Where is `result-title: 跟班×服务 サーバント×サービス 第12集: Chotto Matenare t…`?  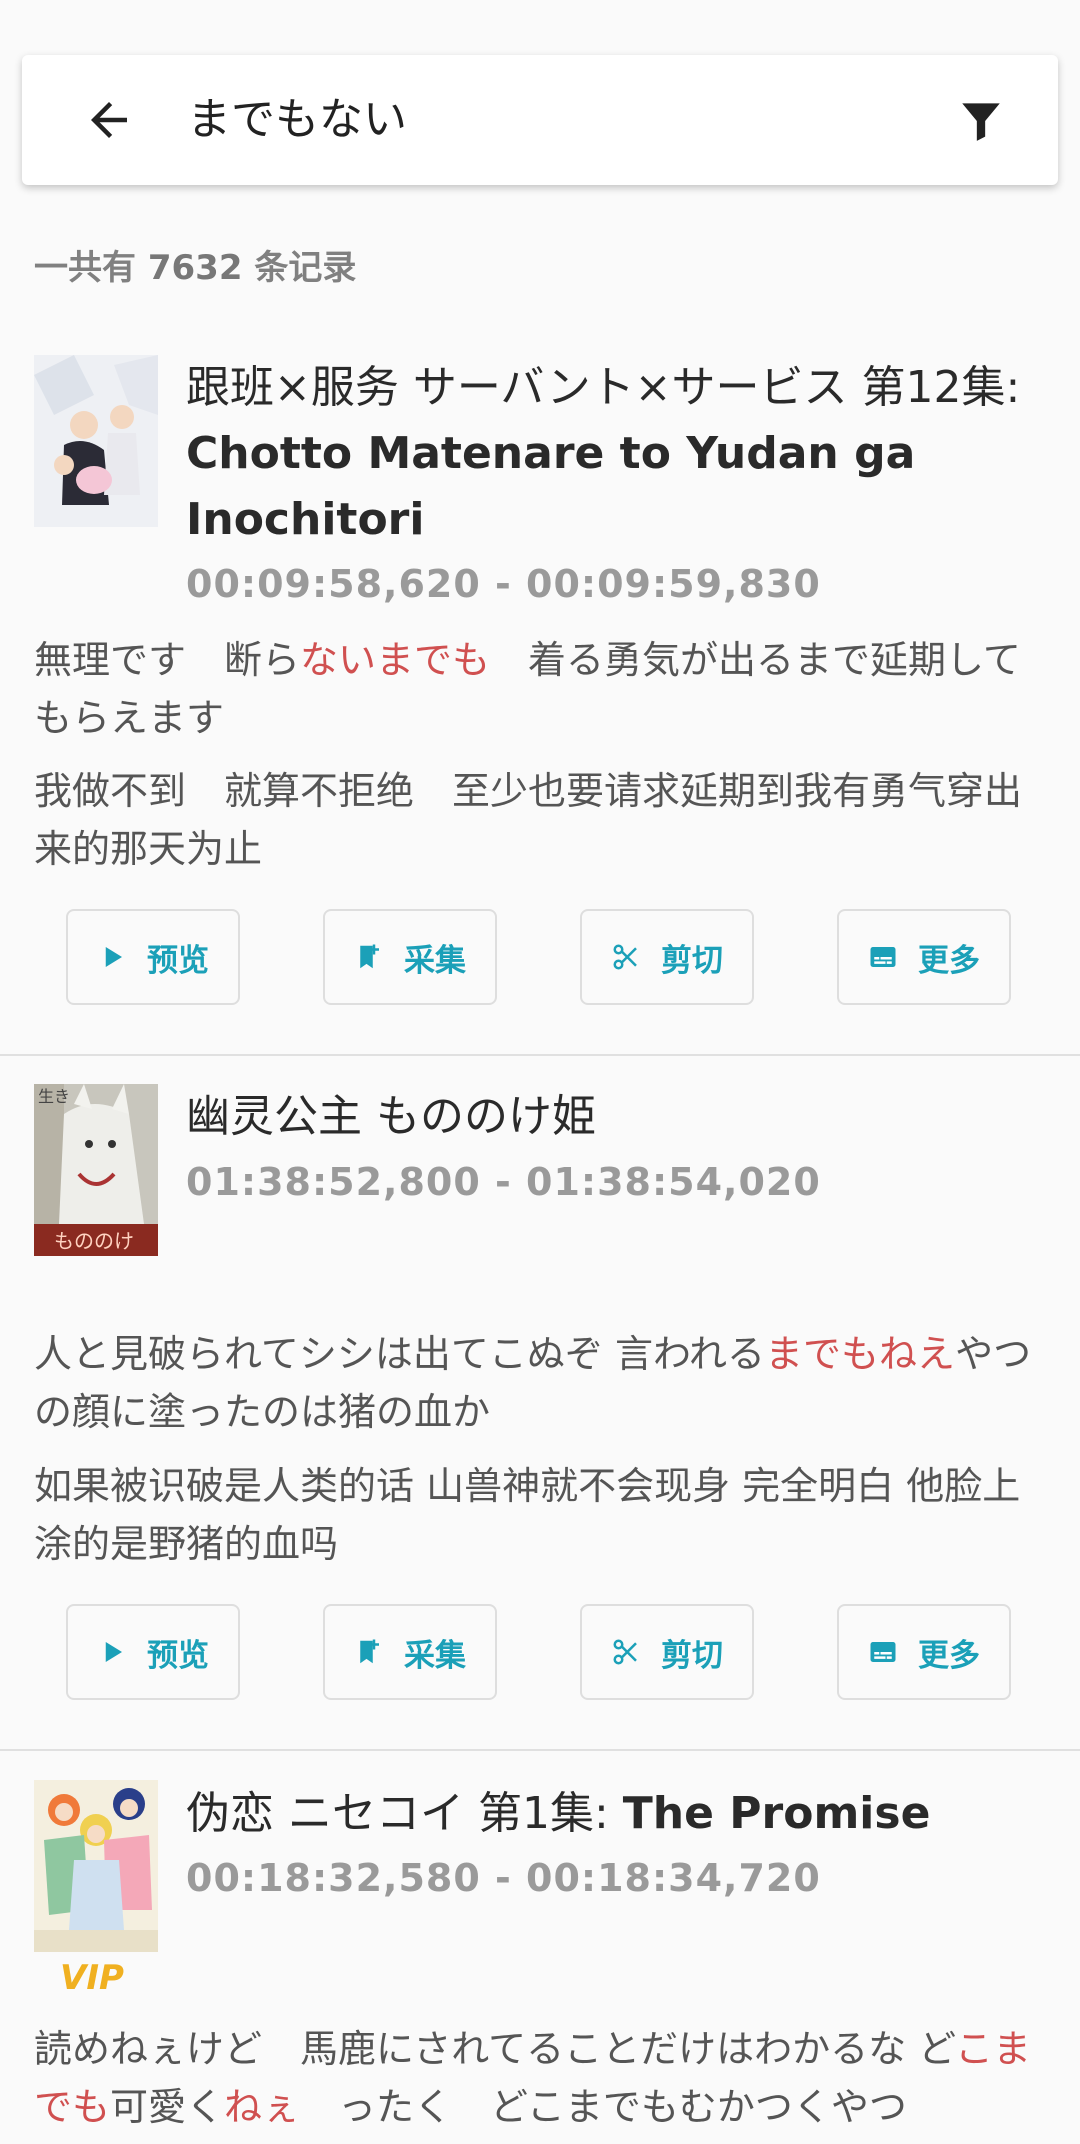
result-title: 跟班×服务 サーバント×サービス 第12集: Chotto Matenare t… is located at coordinates (618, 454).